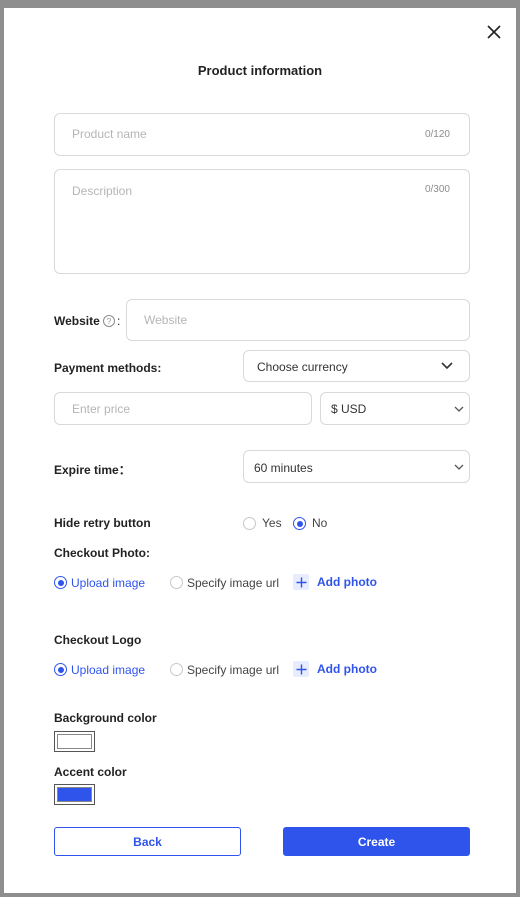 The image size is (520, 897). What do you see at coordinates (98, 640) in the screenshot?
I see `checkout-logo-label: Checkout Logo` at bounding box center [98, 640].